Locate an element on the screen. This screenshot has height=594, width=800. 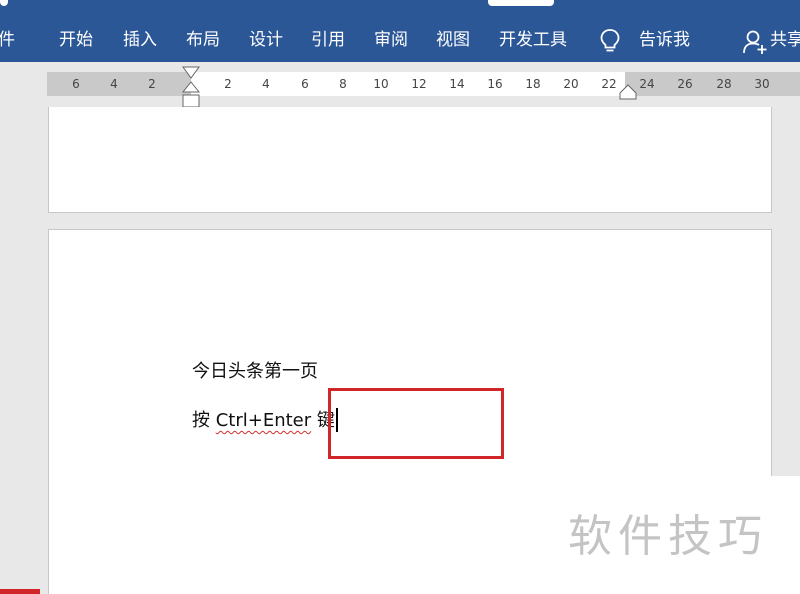
ruler-tick: 22 is located at coordinates (609, 84).